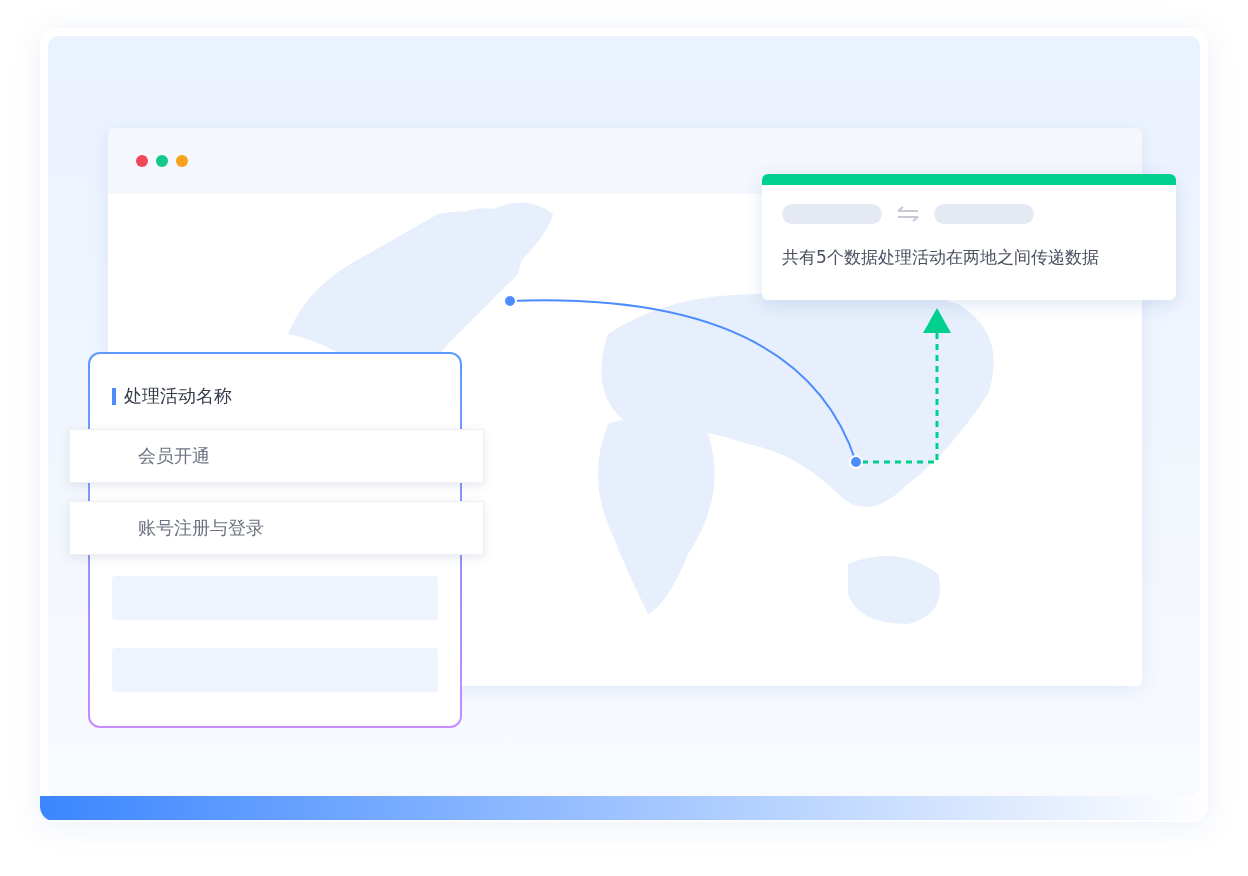 The image size is (1248, 876). Describe the element at coordinates (178, 396) in the screenshot. I see `panel-title: 处理活动名称` at that location.